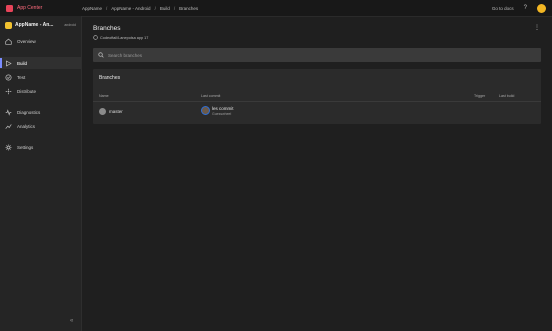 This screenshot has width=552, height=331. What do you see at coordinates (205, 110) in the screenshot?
I see `commit-author-avatar` at bounding box center [205, 110].